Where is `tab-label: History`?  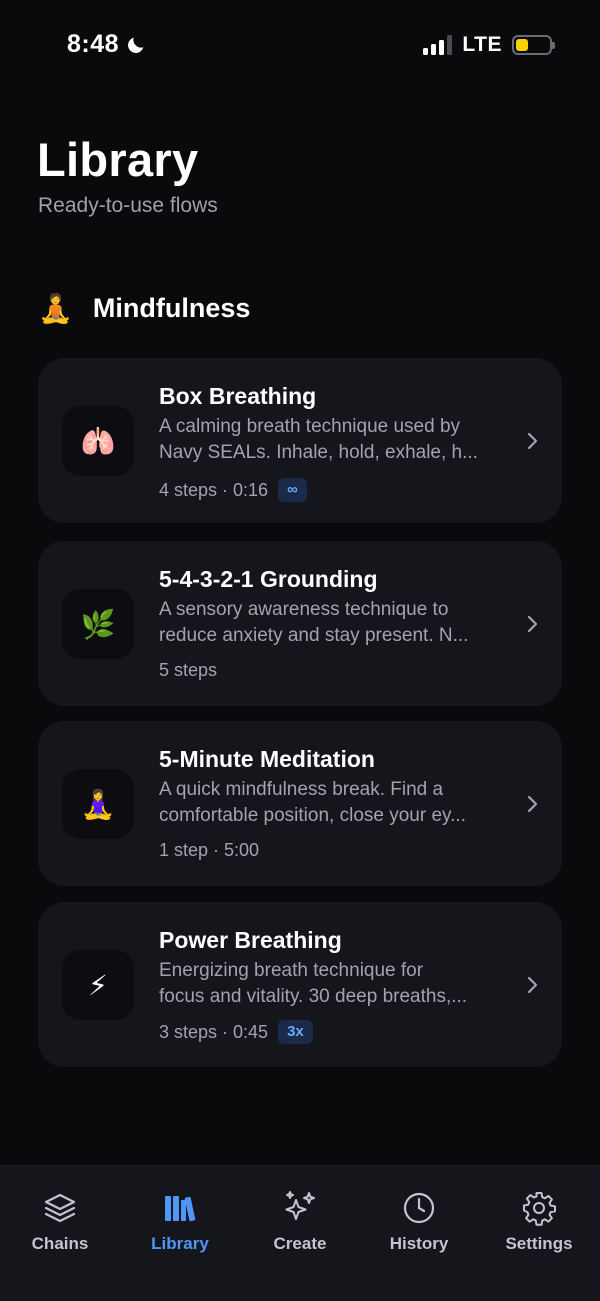
tab-label: History is located at coordinates (419, 1243).